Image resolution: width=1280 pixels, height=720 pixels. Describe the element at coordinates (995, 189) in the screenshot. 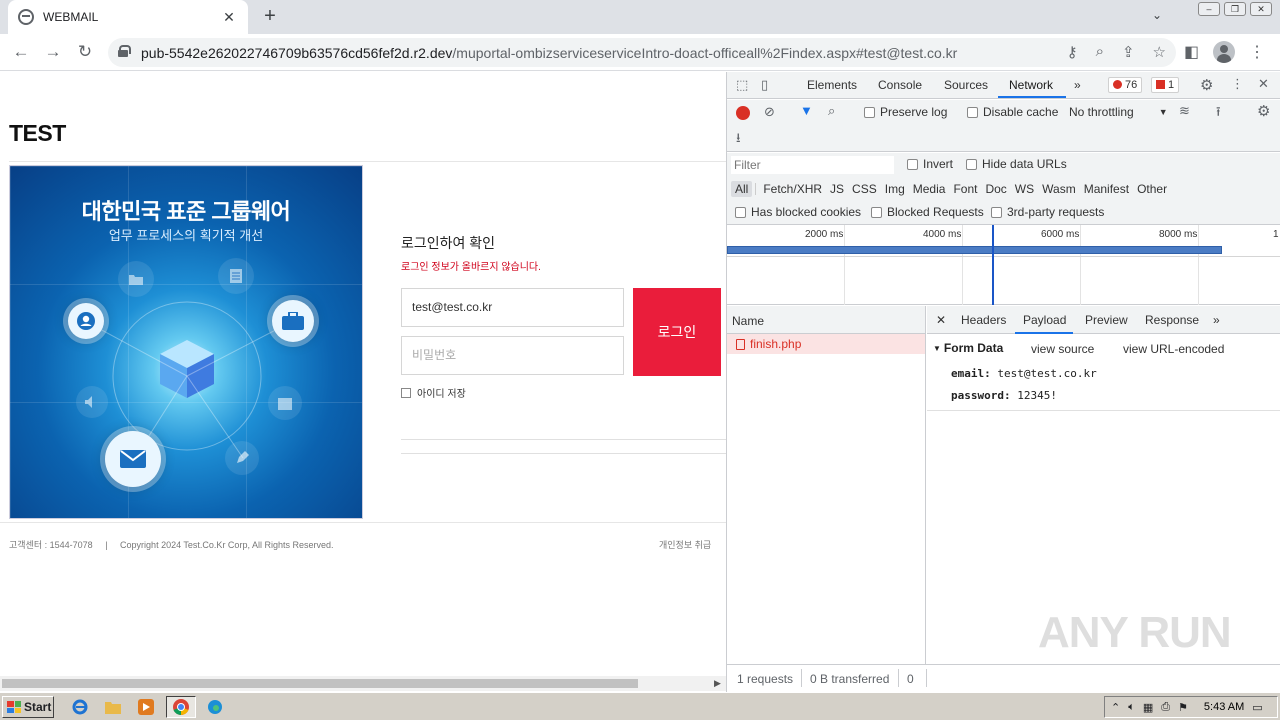

I see `filter-doc: Doc` at that location.